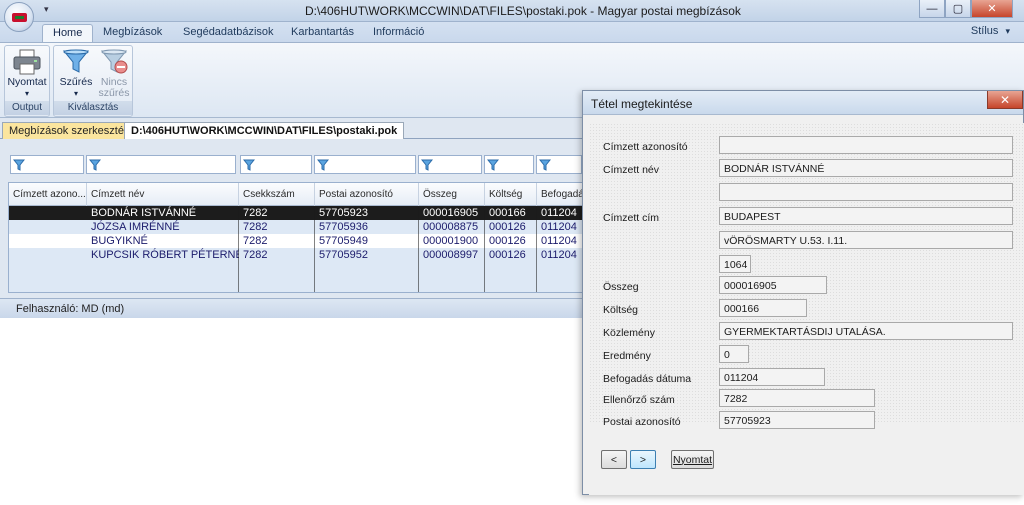 This screenshot has width=1024, height=505. Describe the element at coordinates (398, 33) in the screenshot. I see `tab-informacio: Információ` at that location.